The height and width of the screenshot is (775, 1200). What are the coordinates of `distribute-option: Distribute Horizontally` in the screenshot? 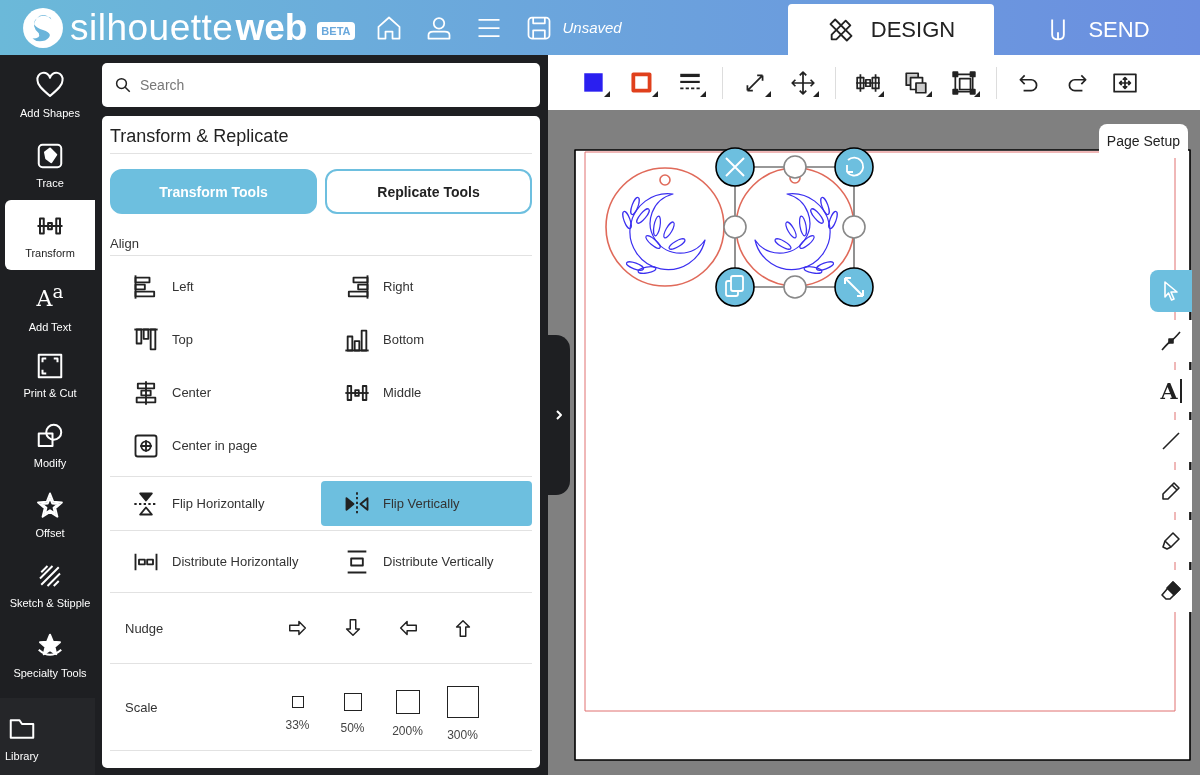 It's located at (215, 561).